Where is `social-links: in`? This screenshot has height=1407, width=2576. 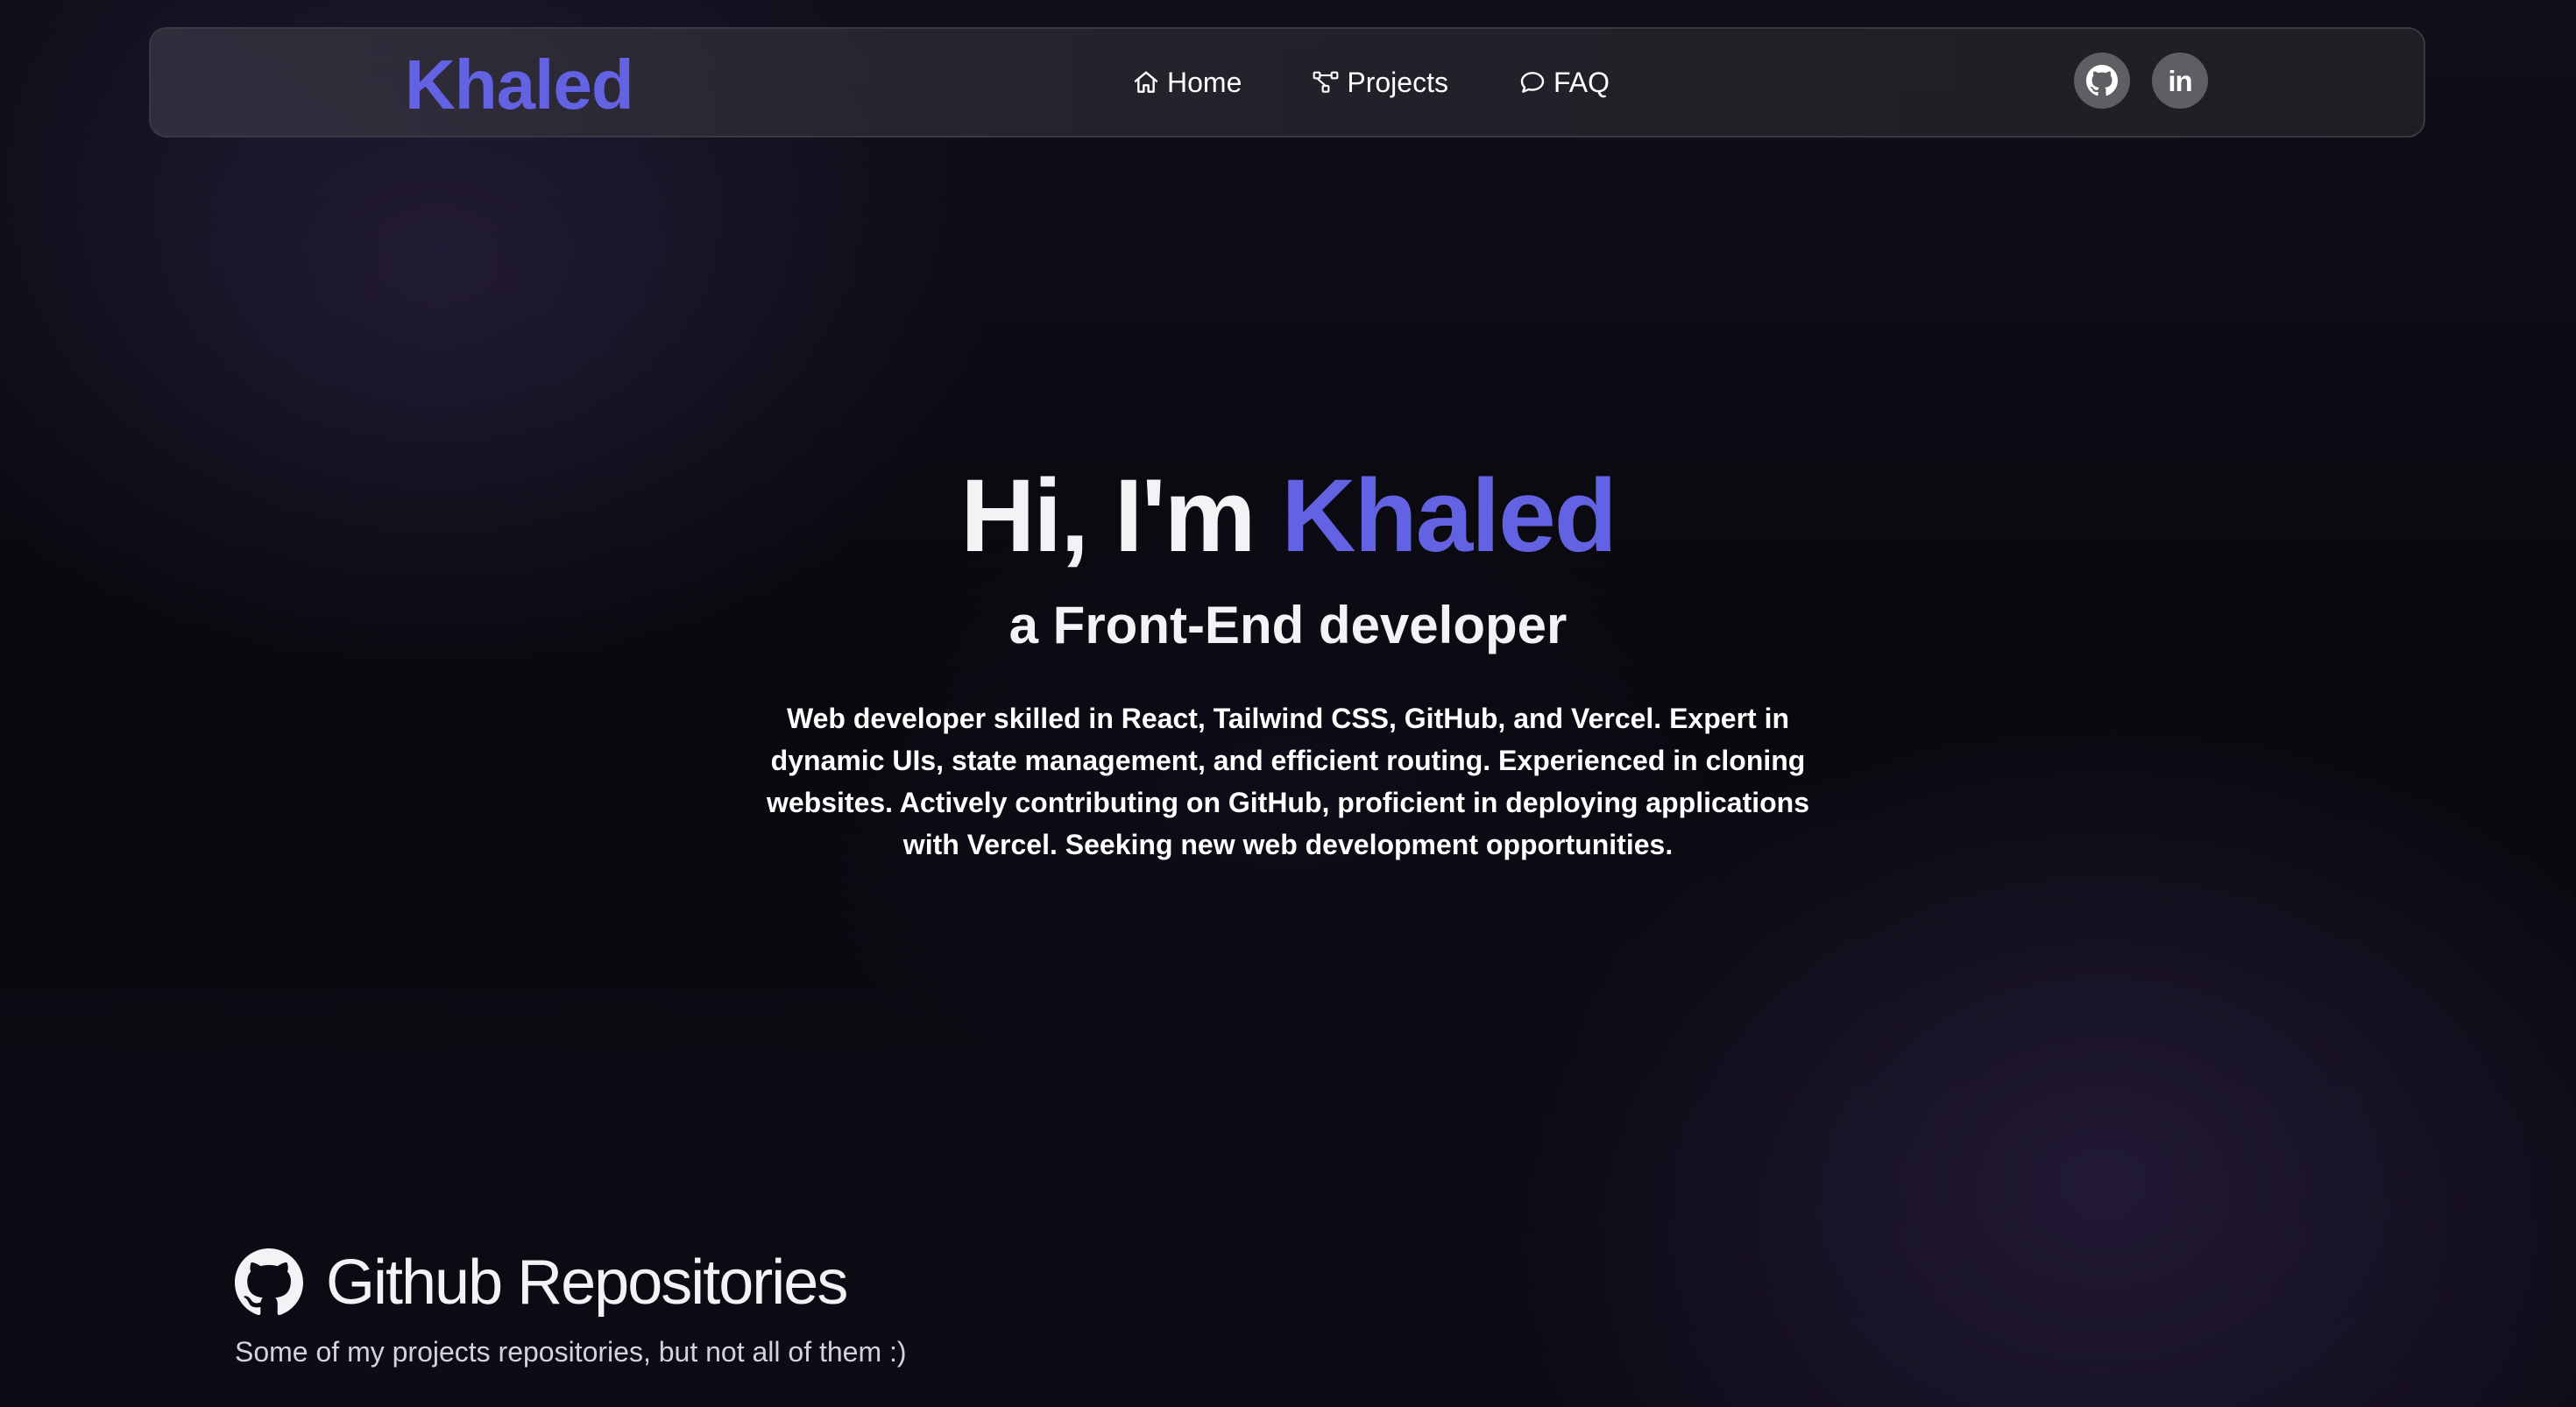 social-links: in is located at coordinates (2141, 81).